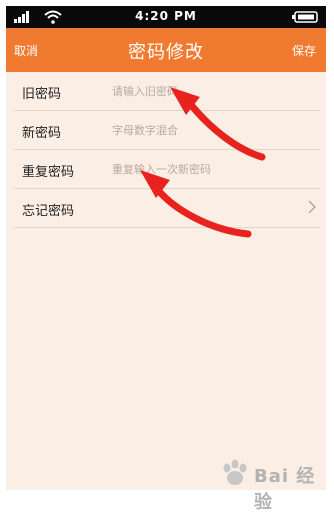 This screenshot has height=514, width=334. I want to click on old-password-row: 旧密码, so click(167, 91).